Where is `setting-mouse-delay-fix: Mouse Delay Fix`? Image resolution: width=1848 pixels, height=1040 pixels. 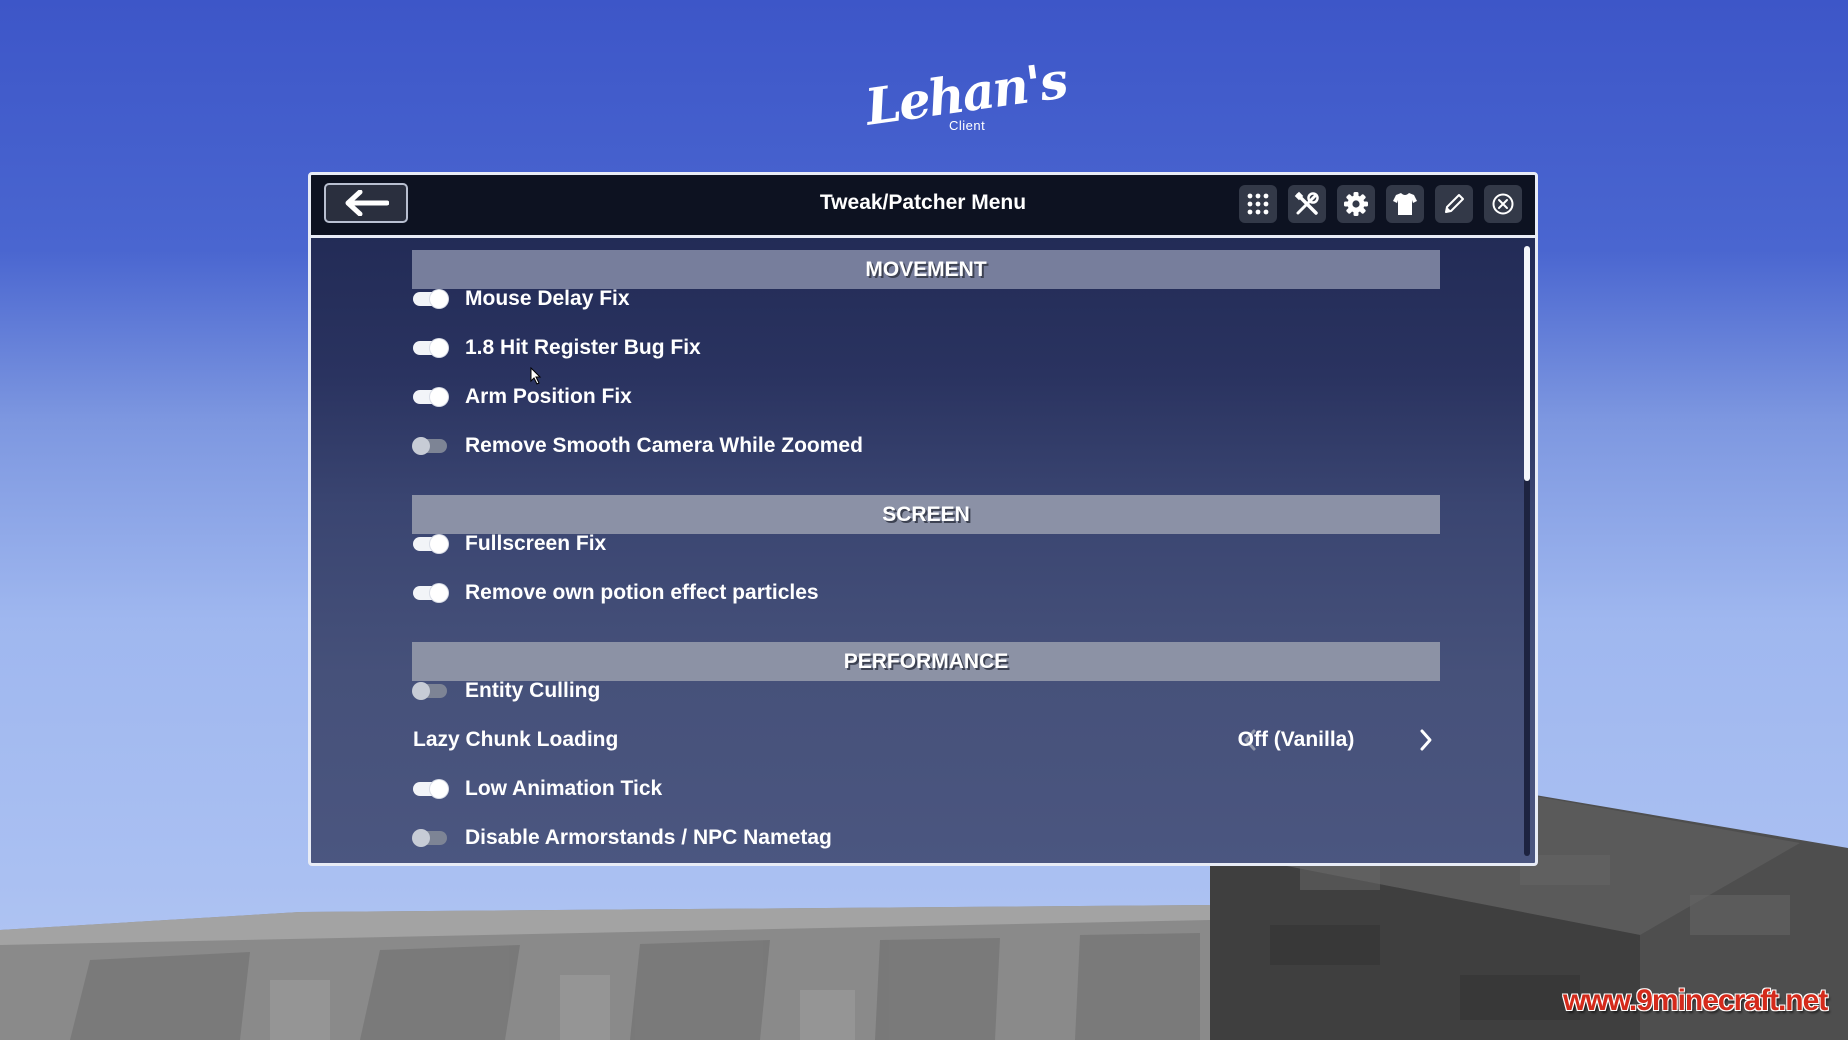 setting-mouse-delay-fix: Mouse Delay Fix is located at coordinates (521, 299).